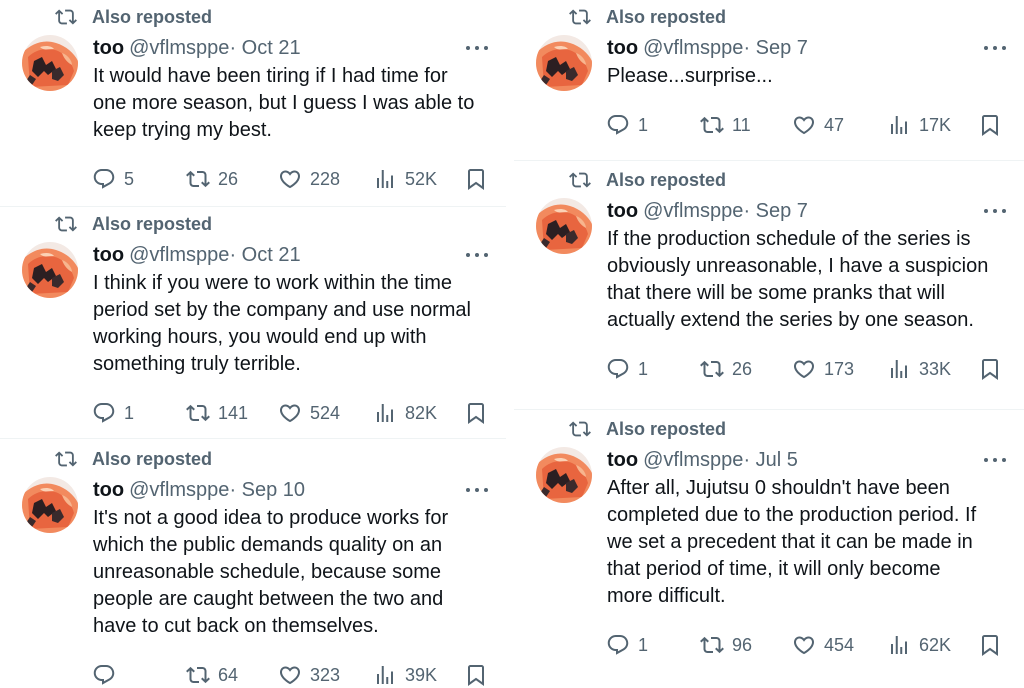  I want to click on tweet-date: · Jul 5, so click(770, 460).